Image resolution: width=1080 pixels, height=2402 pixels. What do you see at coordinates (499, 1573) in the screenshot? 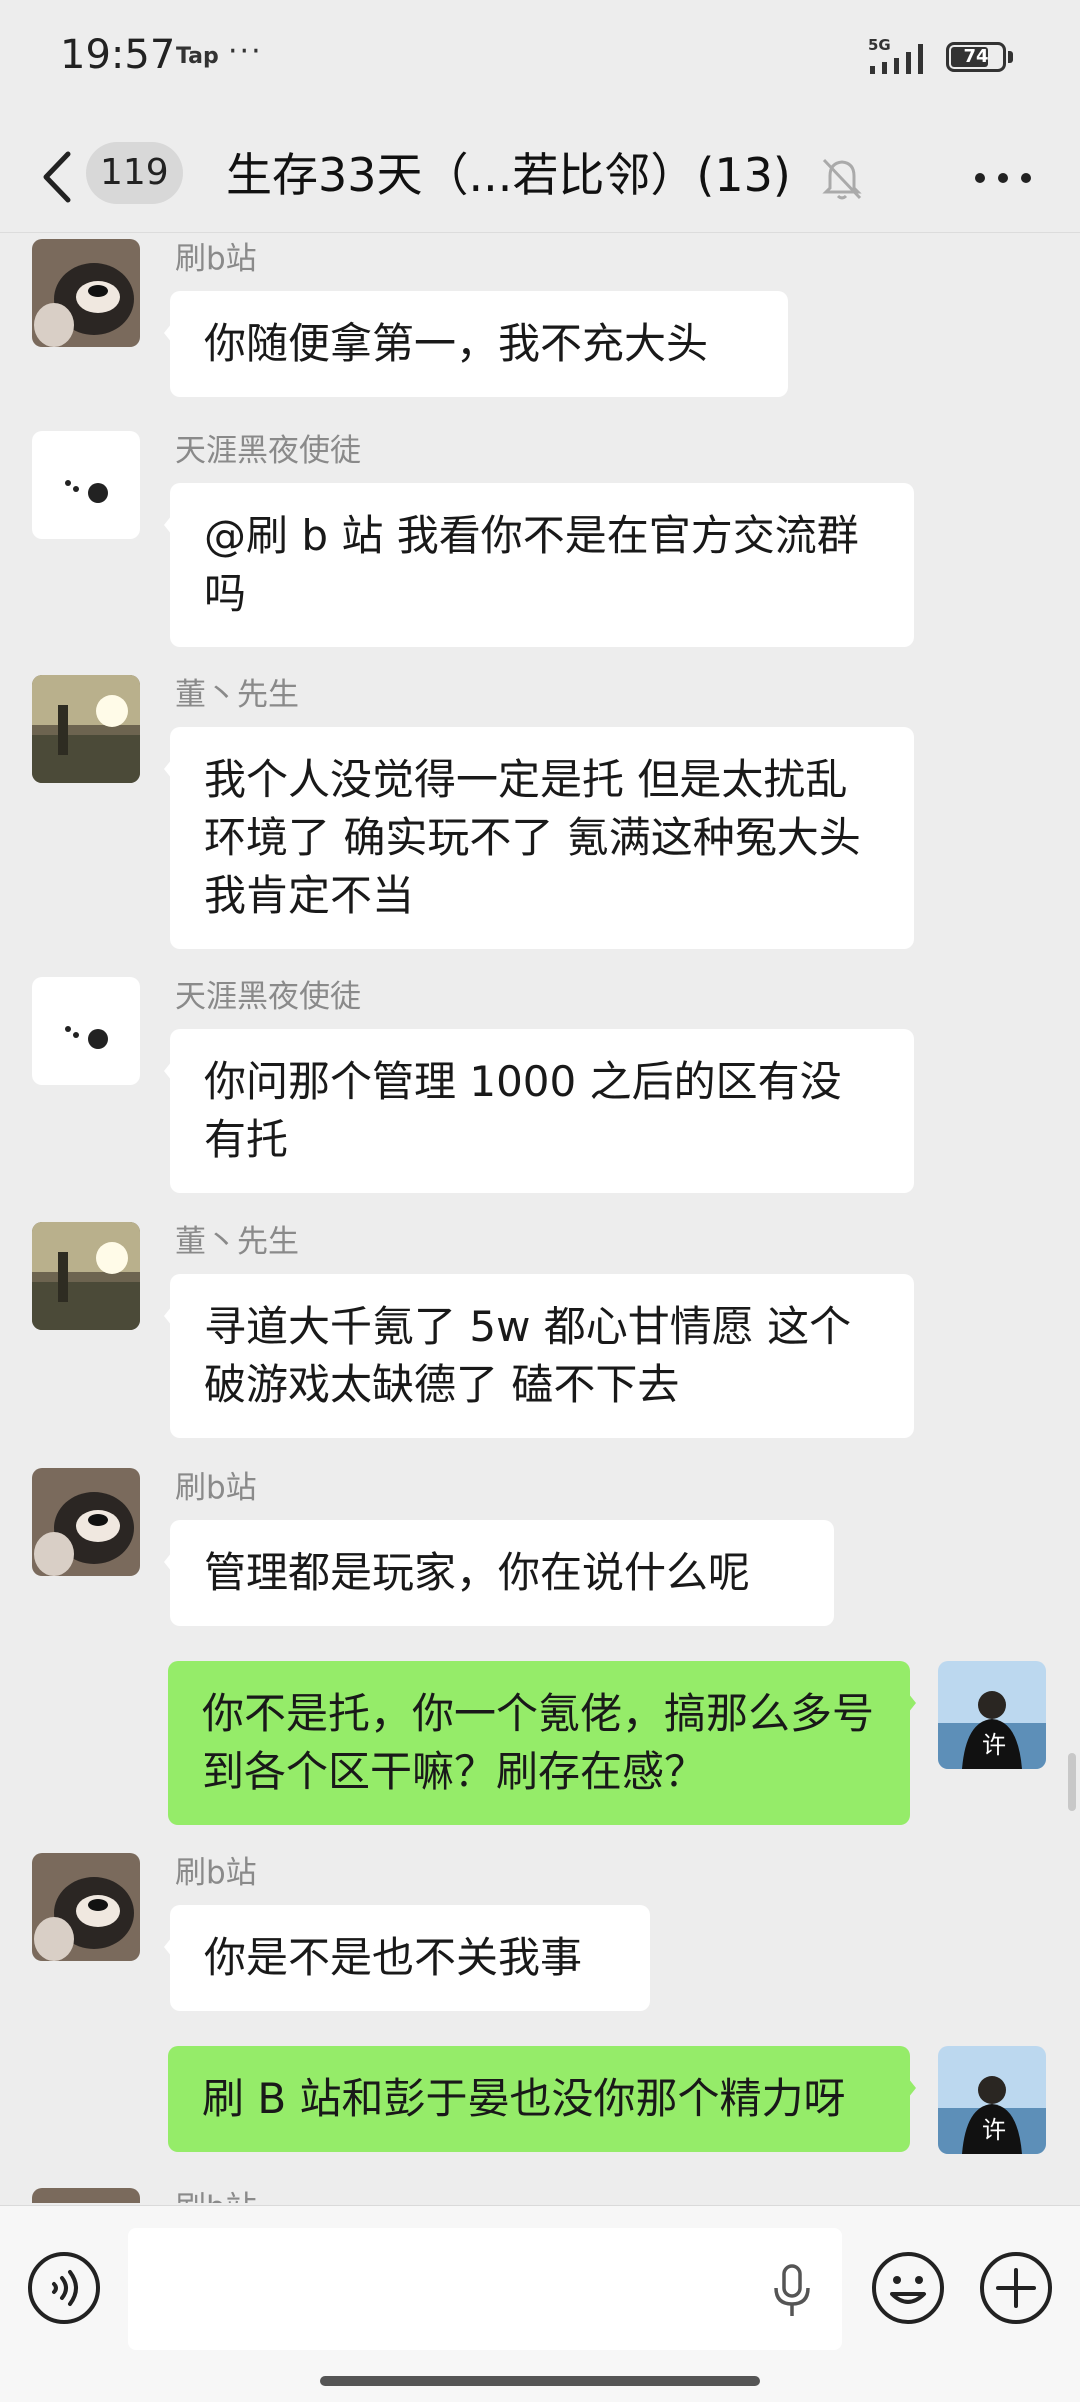
I see `message-bubble: 管理都是玩家，你在说什么呢` at bounding box center [499, 1573].